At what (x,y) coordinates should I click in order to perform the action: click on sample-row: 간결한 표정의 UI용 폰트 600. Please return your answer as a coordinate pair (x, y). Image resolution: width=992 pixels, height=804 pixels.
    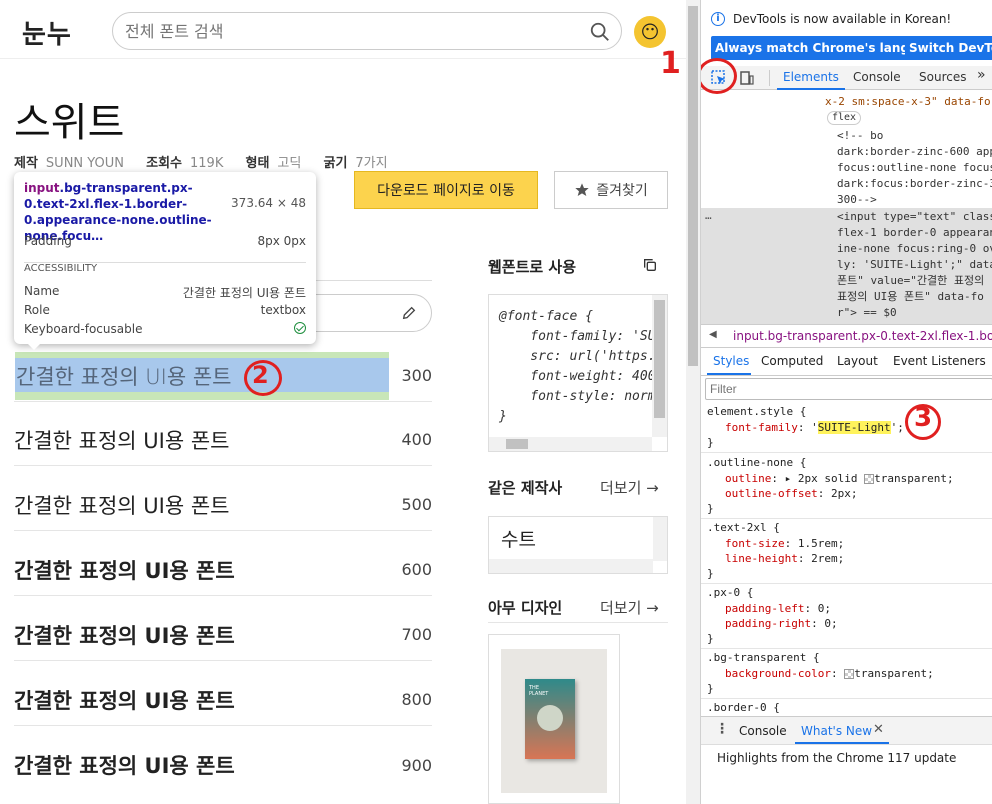
    Looking at the image, I should click on (223, 570).